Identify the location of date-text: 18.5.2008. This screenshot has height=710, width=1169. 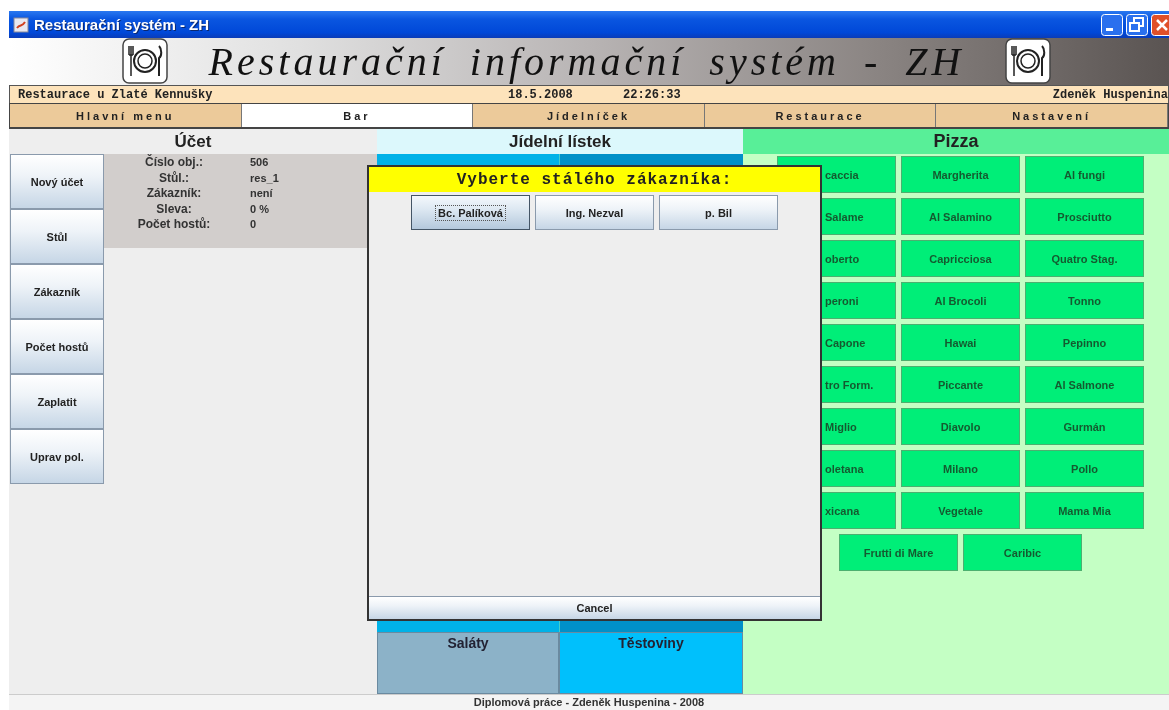
(541, 94).